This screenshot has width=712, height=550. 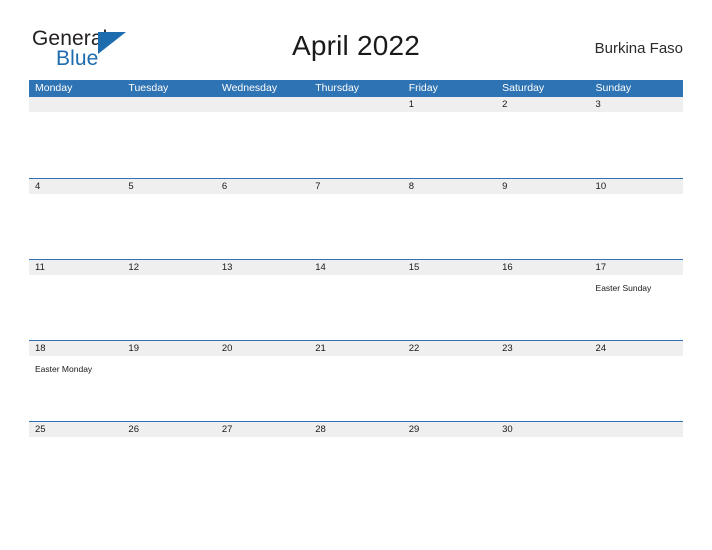 I want to click on week-row: 25 26 27 28 29 30, so click(x=356, y=461).